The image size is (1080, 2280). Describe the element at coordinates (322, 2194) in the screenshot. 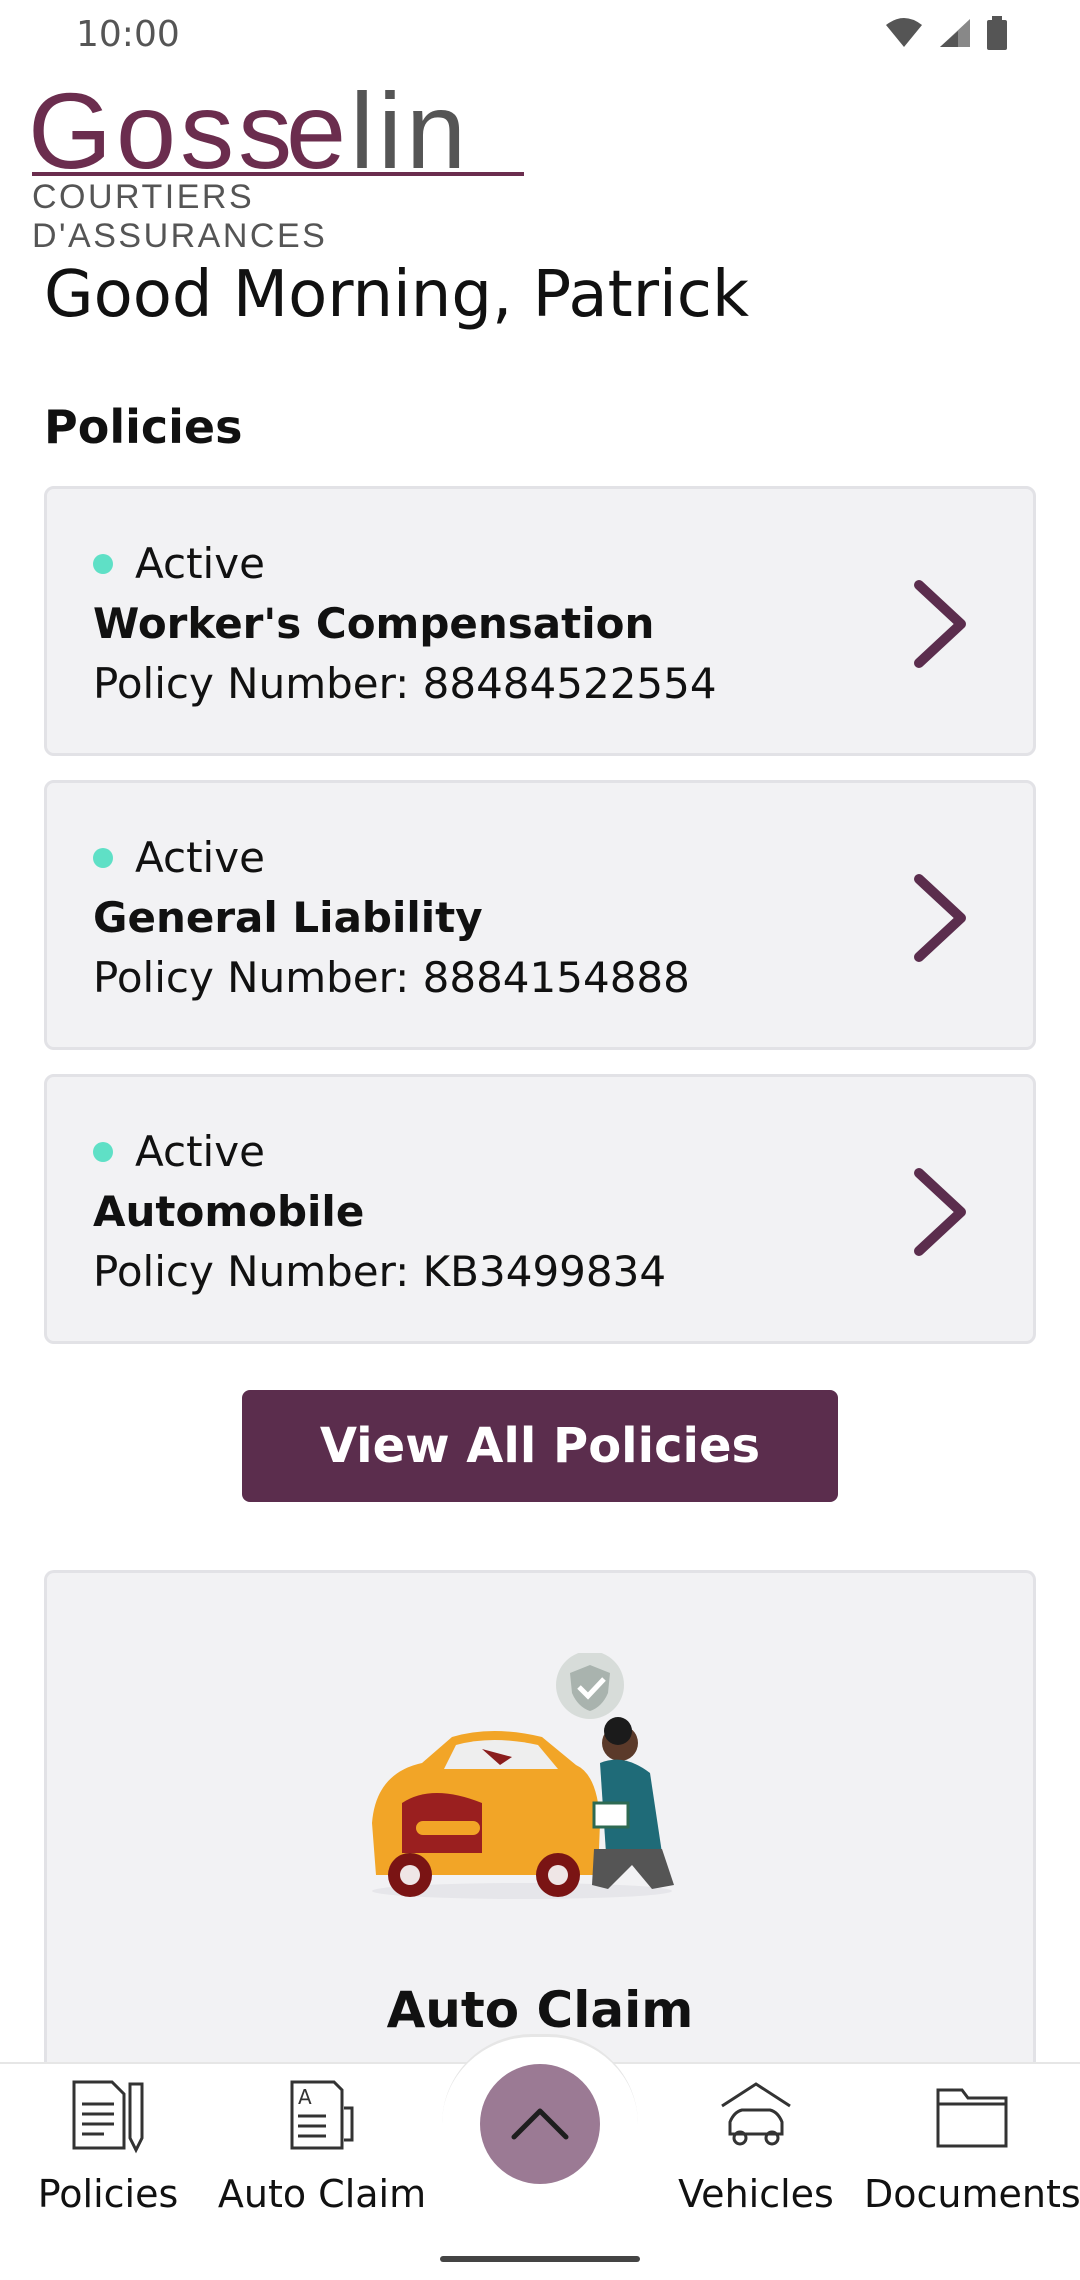

I see `nav-label-auto-claim: Auto Claim` at that location.